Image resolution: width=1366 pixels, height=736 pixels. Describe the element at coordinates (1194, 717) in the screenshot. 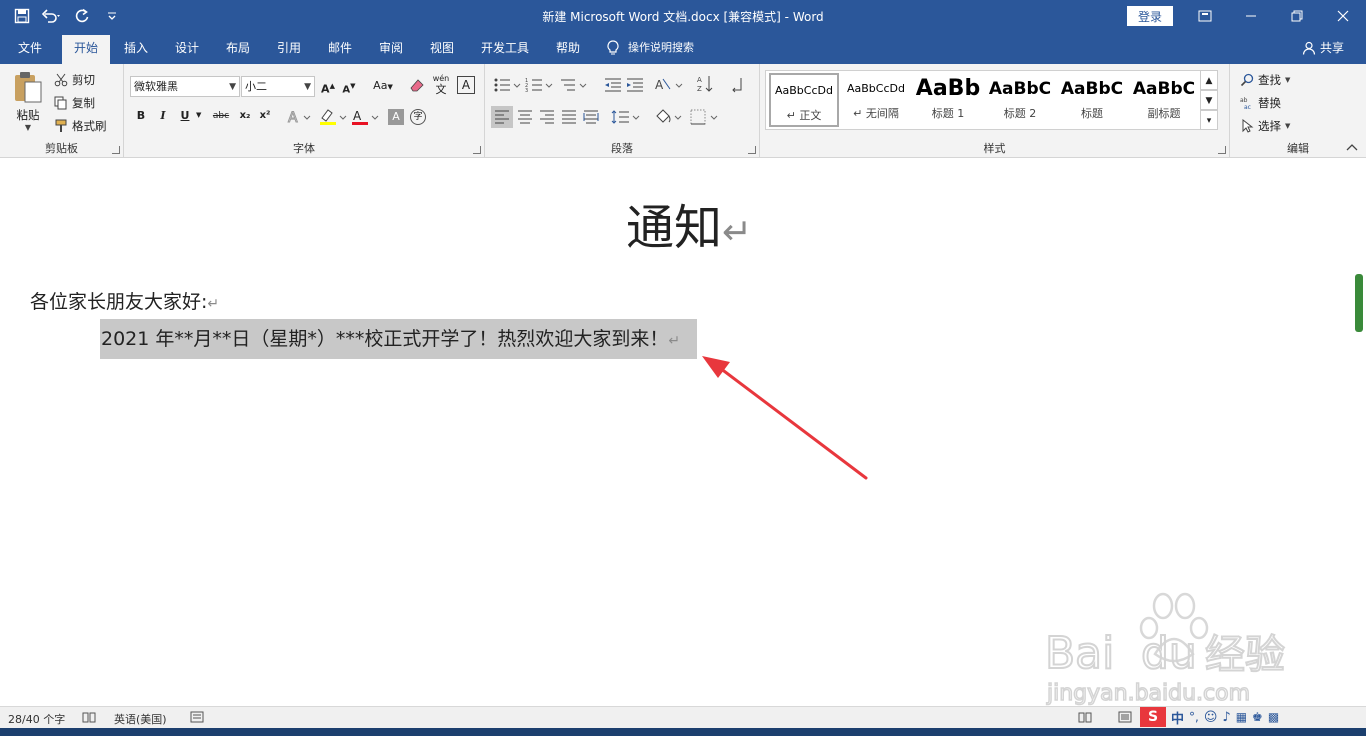

I see `punctuation-icon: °,` at that location.